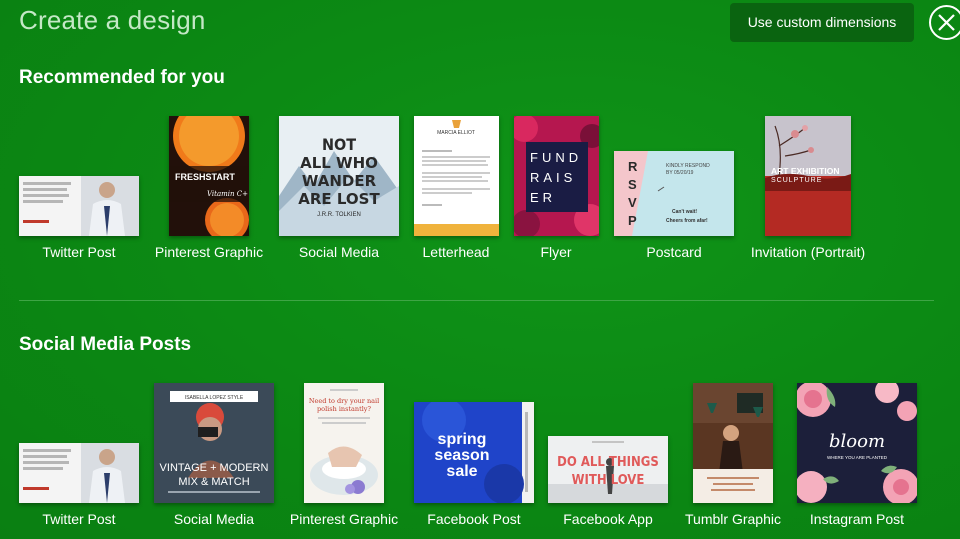 Image resolution: width=960 pixels, height=539 pixels. Describe the element at coordinates (608, 480) in the screenshot. I see `svg-text: WITH LOVE` at that location.